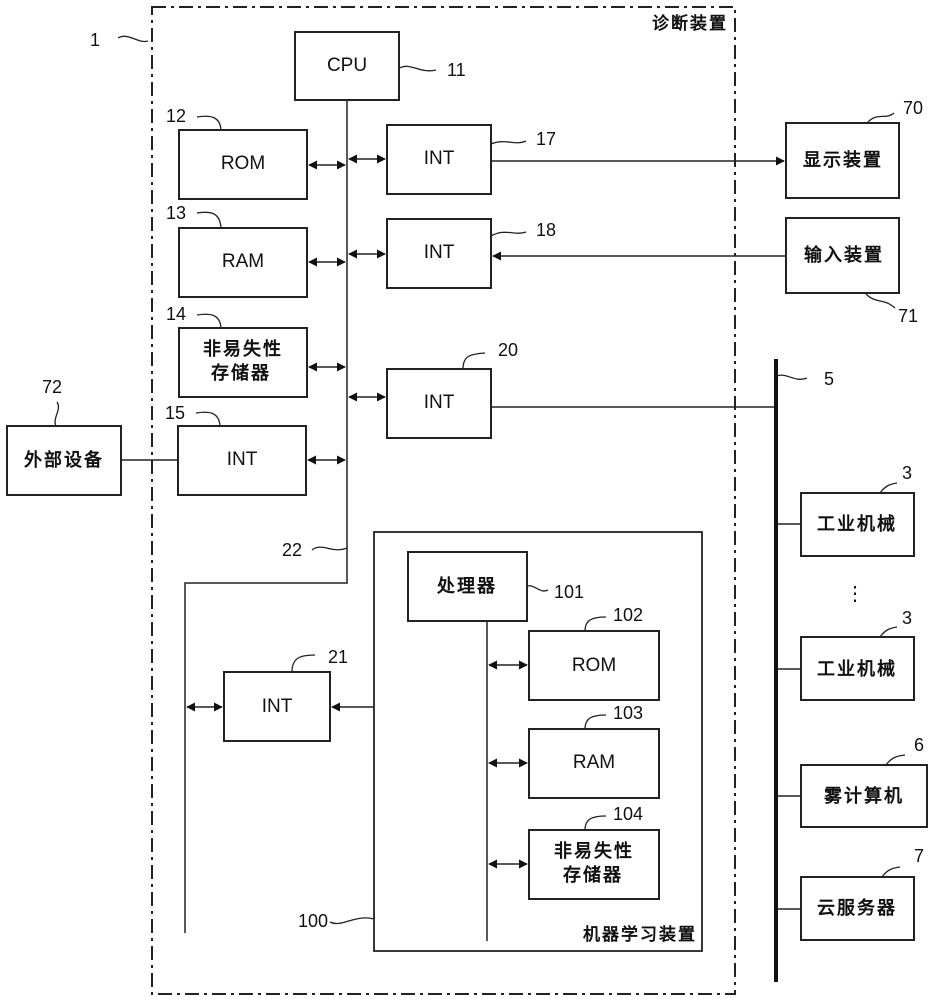 The width and height of the screenshot is (934, 1000). What do you see at coordinates (439, 158) in the screenshot?
I see `int17-label: INT` at bounding box center [439, 158].